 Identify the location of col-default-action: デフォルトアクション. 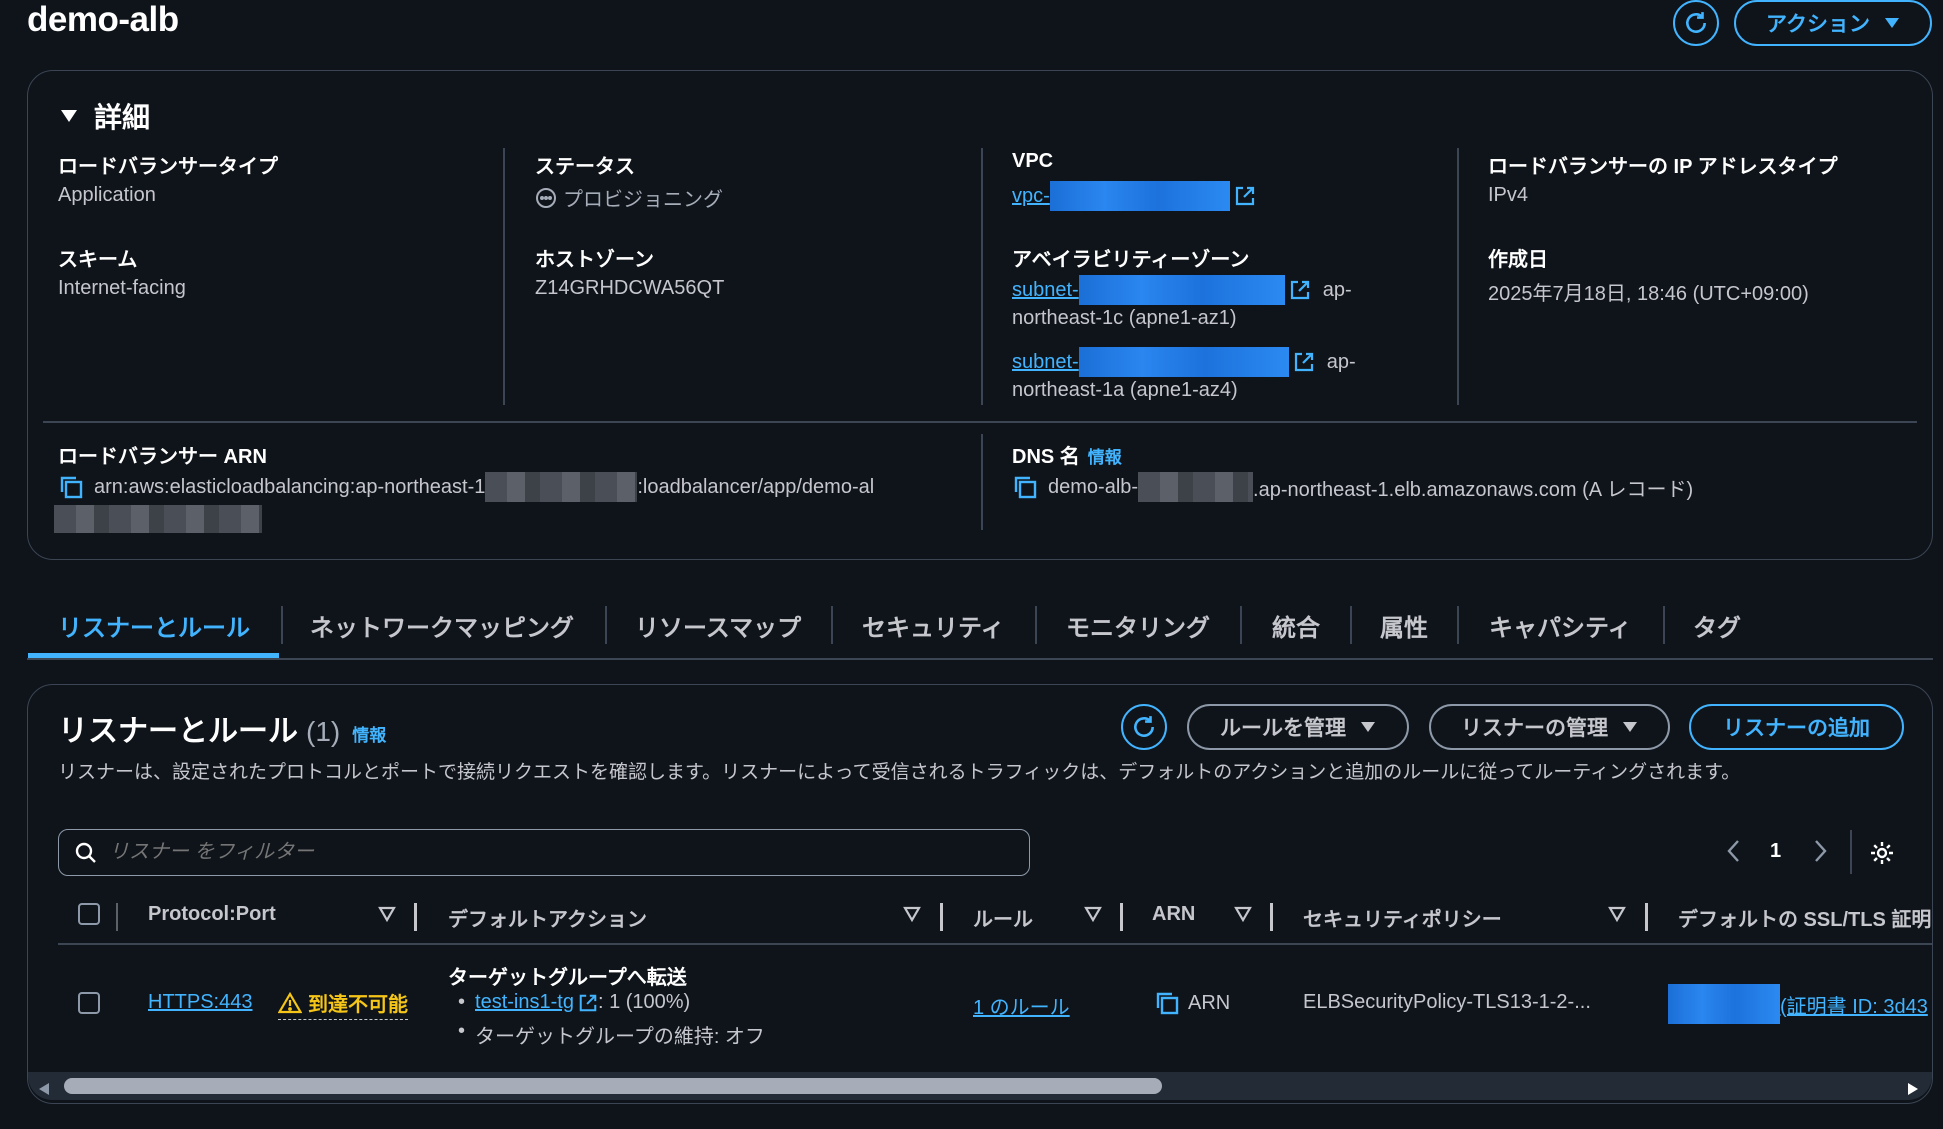
(547, 917).